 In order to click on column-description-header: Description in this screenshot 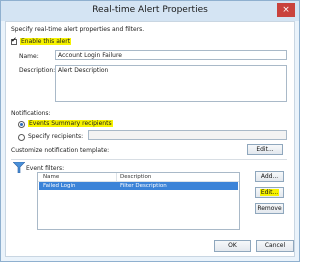, I will do `click(135, 177)`.